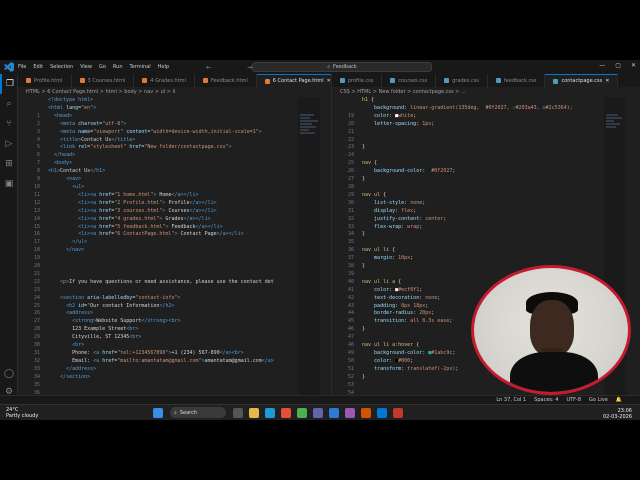 The width and height of the screenshot is (640, 480). I want to click on line-number: 50, so click(350, 360).